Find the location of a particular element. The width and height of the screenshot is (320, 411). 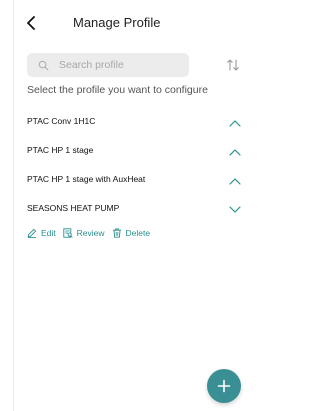

search-input is located at coordinates (119, 65).